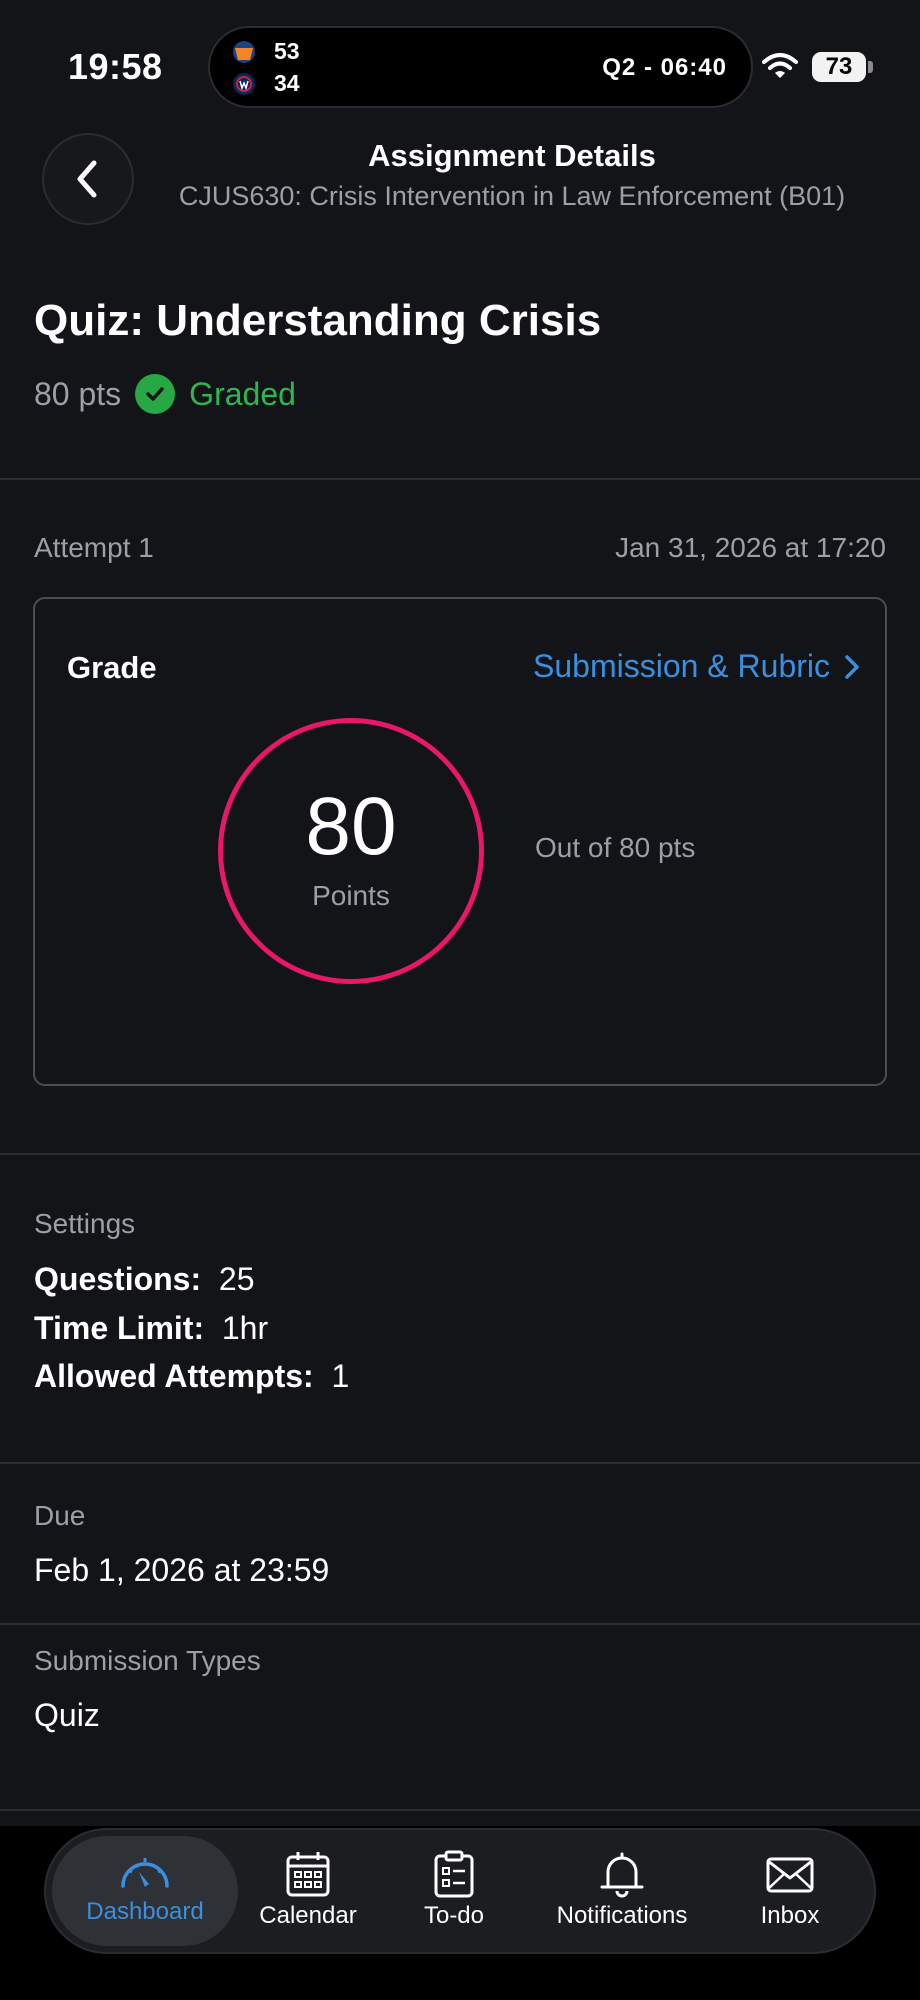 The height and width of the screenshot is (2000, 920). What do you see at coordinates (174, 1376) in the screenshot?
I see `allowed-attempts-label: Allowed Attempts:` at bounding box center [174, 1376].